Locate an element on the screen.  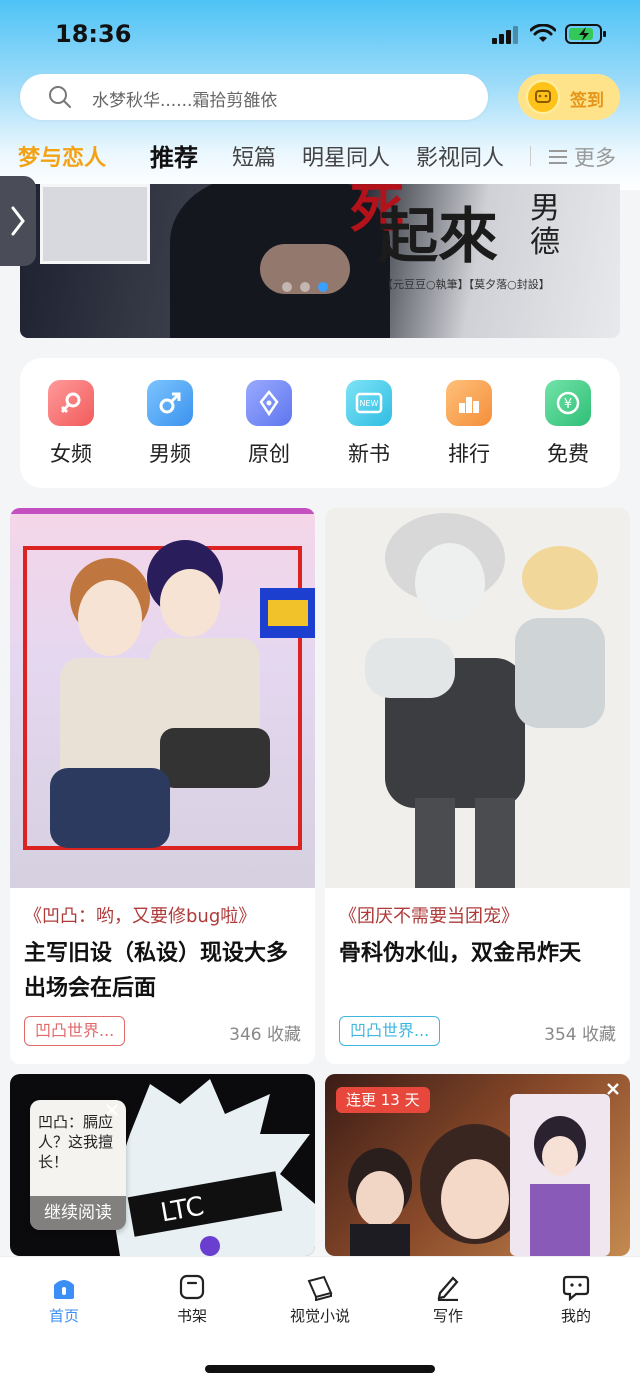
wifi-icon is located at coordinates (543, 33).